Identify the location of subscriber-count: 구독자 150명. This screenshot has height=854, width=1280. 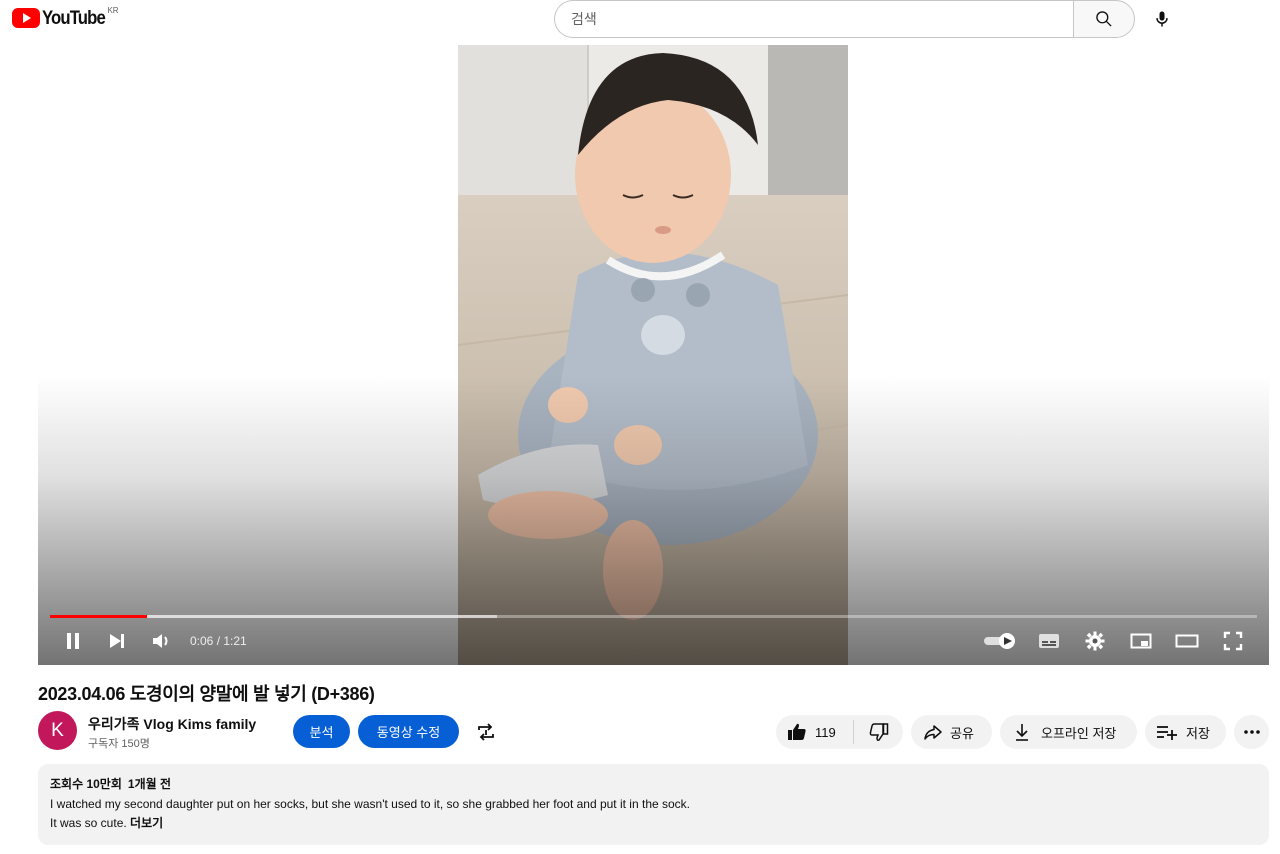
(119, 744).